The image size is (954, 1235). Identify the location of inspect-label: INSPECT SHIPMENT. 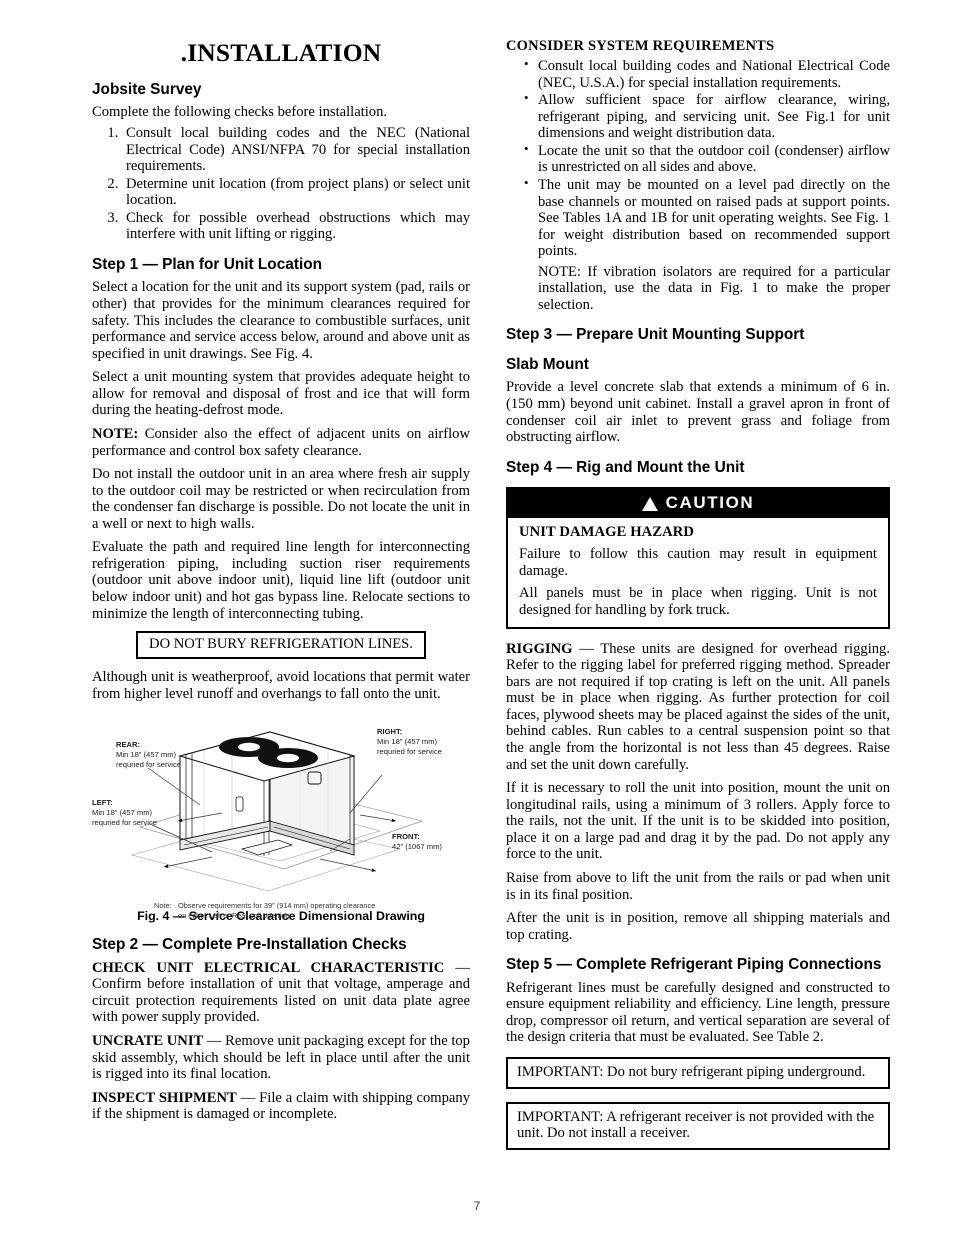
(164, 1097).